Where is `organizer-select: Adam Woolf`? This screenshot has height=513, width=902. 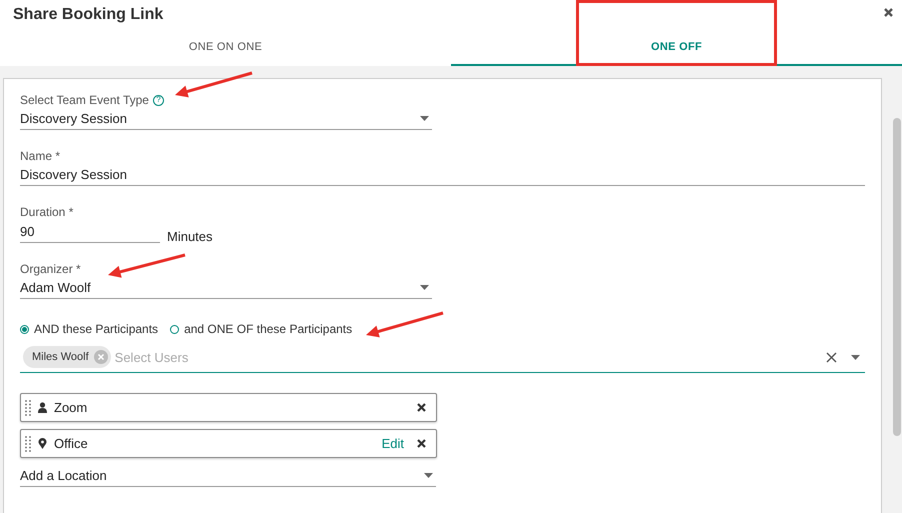 organizer-select: Adam Woolf is located at coordinates (226, 288).